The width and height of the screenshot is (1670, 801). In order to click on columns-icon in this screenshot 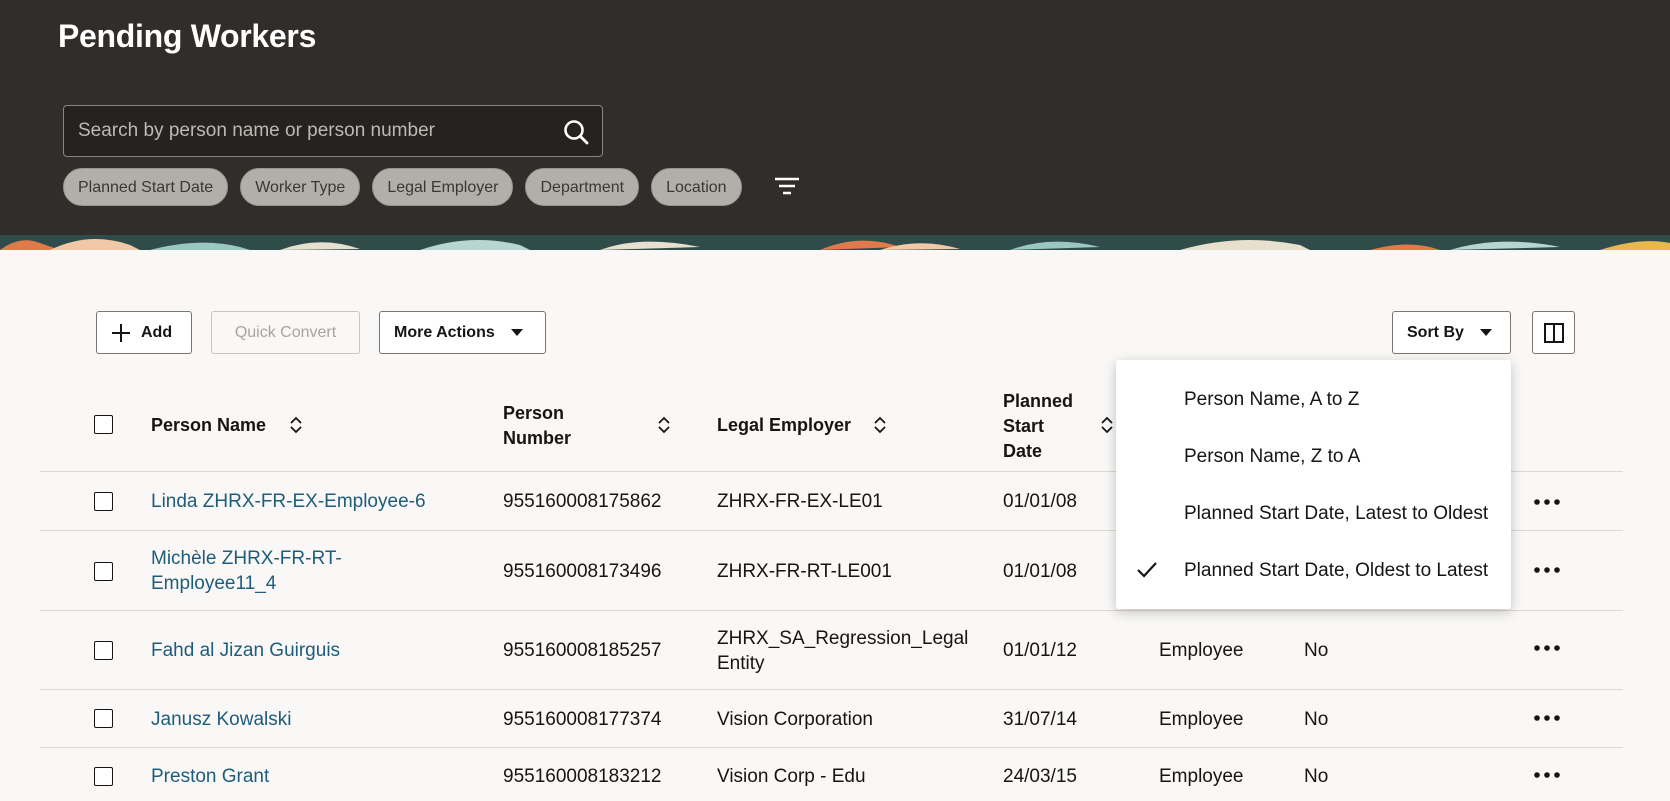, I will do `click(1553, 332)`.